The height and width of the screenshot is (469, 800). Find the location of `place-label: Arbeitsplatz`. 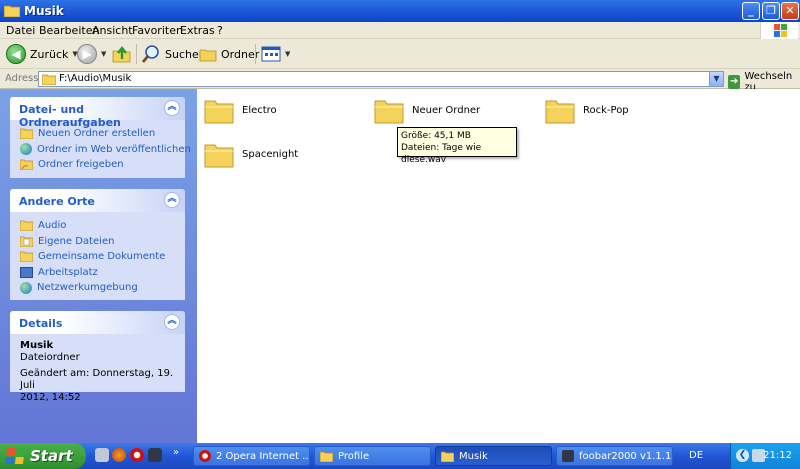

place-label: Arbeitsplatz is located at coordinates (68, 272).